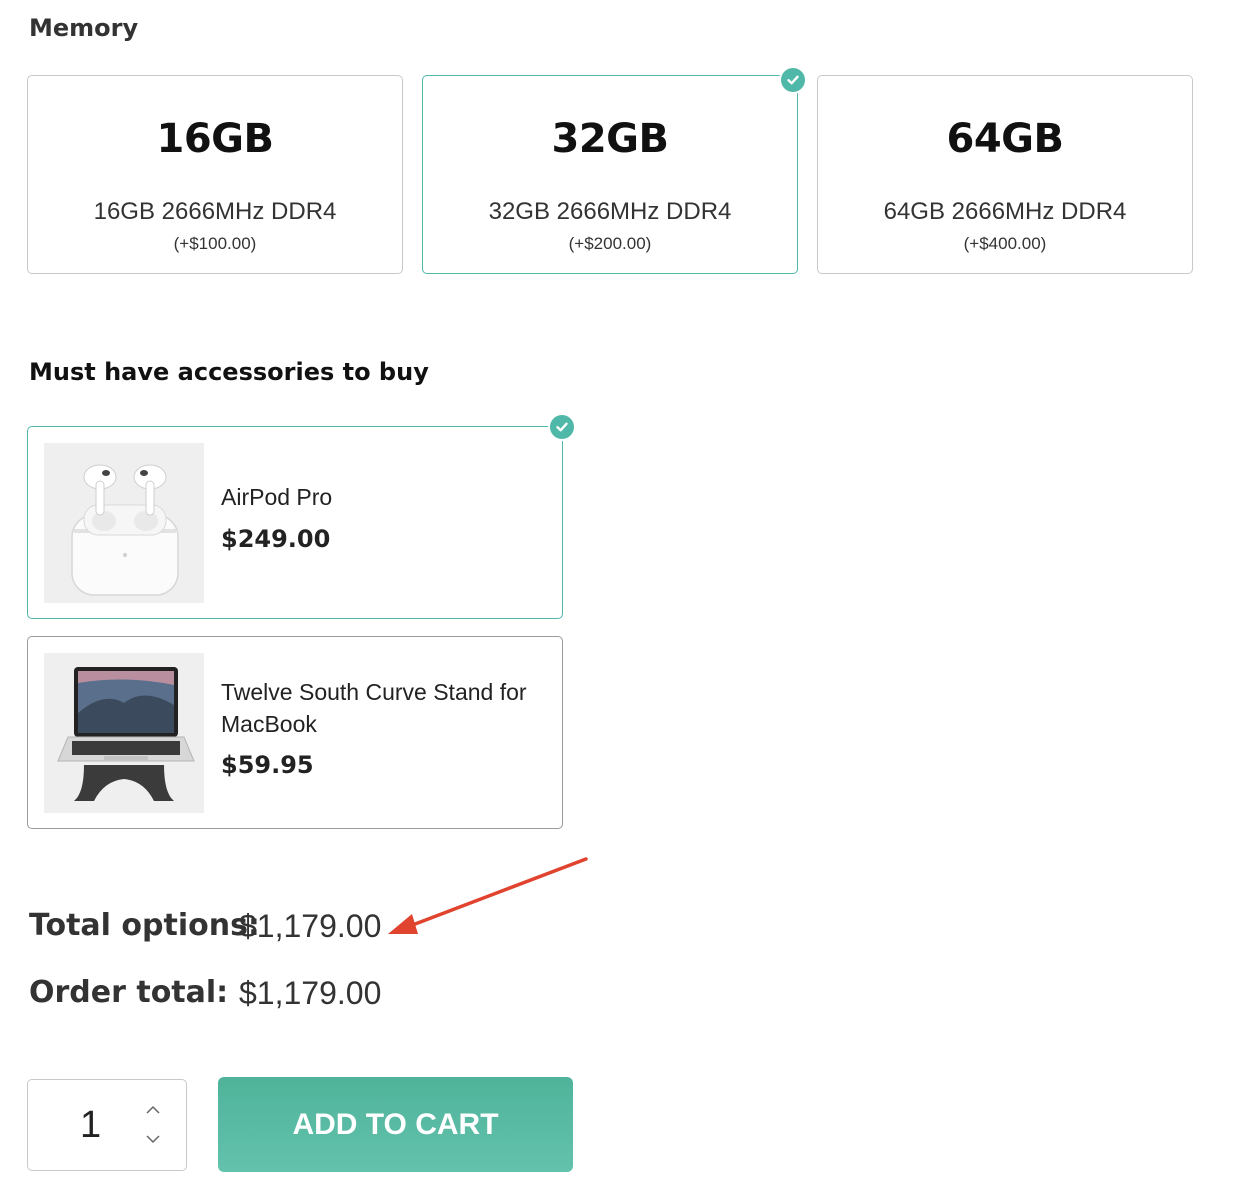  I want to click on macbook-stand-image, so click(124, 733).